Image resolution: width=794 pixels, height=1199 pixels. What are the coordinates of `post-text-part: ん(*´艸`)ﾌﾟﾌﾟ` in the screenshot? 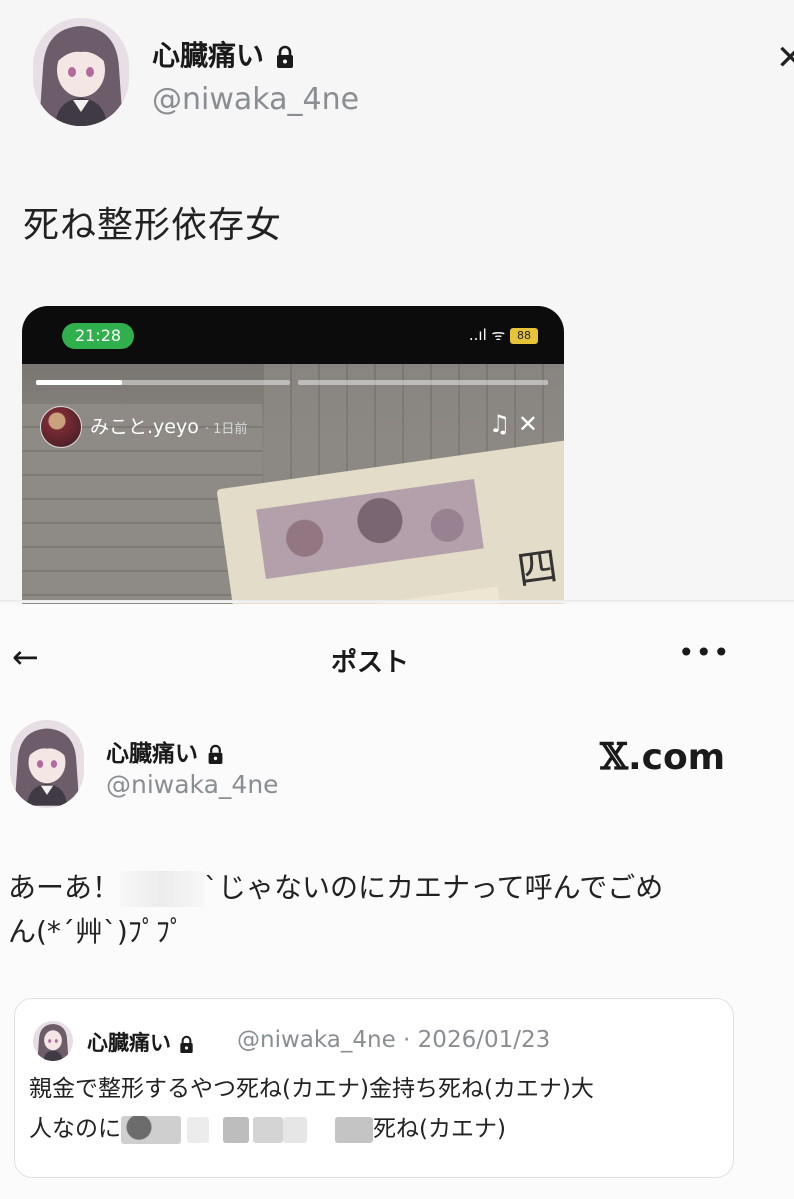 It's located at (96, 931).